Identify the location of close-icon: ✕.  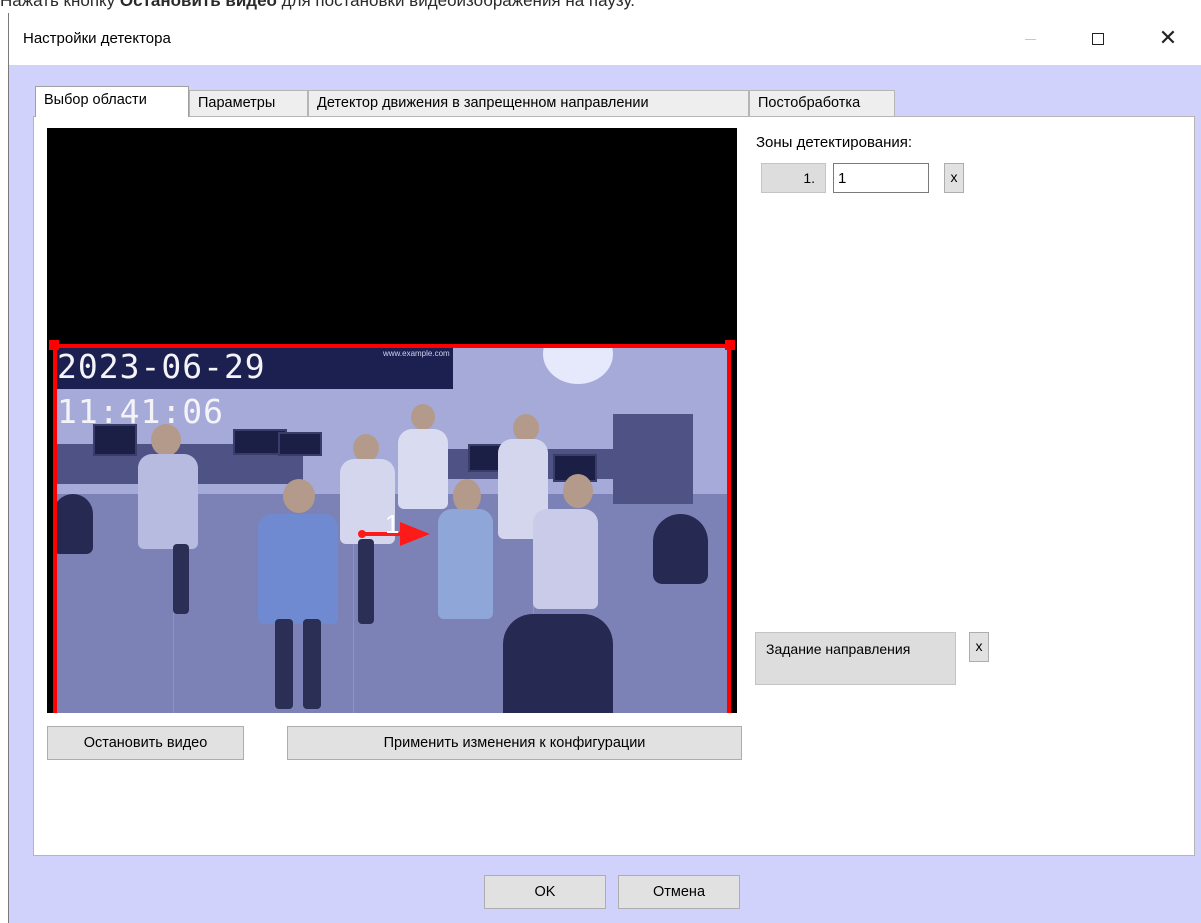
(1168, 38).